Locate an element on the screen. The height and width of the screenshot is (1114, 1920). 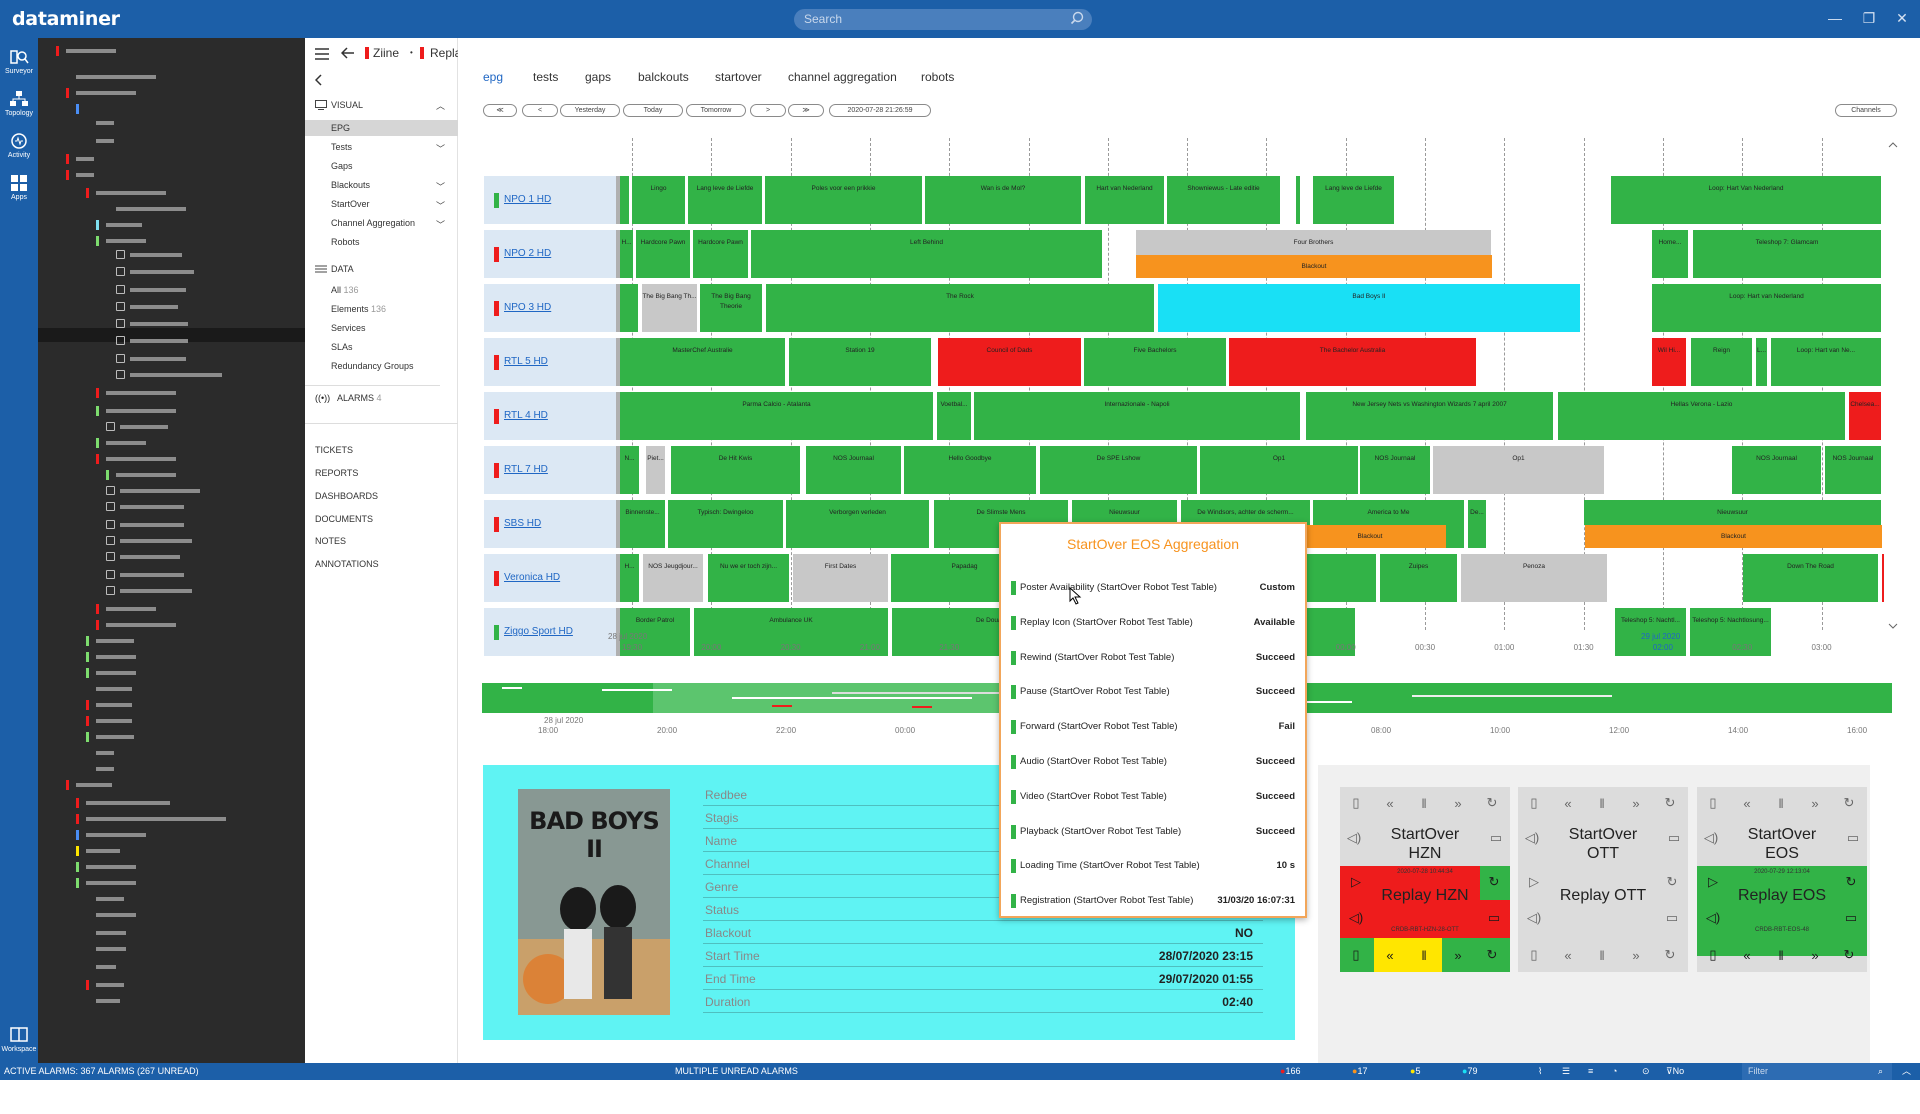
epg-program: Hello Goodbye is located at coordinates (970, 470).